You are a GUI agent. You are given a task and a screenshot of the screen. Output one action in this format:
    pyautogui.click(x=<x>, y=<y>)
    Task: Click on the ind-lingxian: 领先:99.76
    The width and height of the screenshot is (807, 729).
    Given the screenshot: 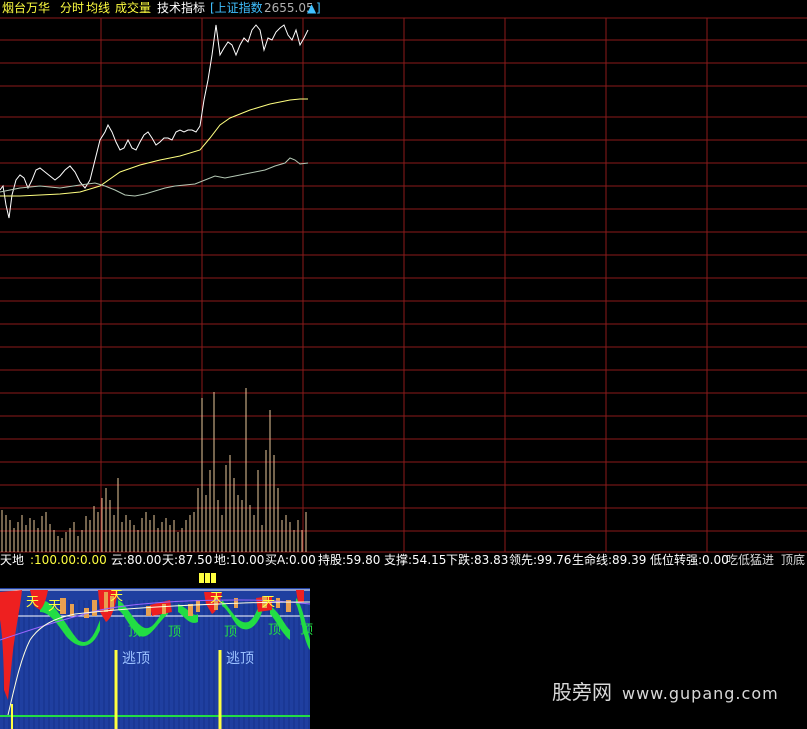 What is the action you would take?
    pyautogui.click(x=540, y=560)
    